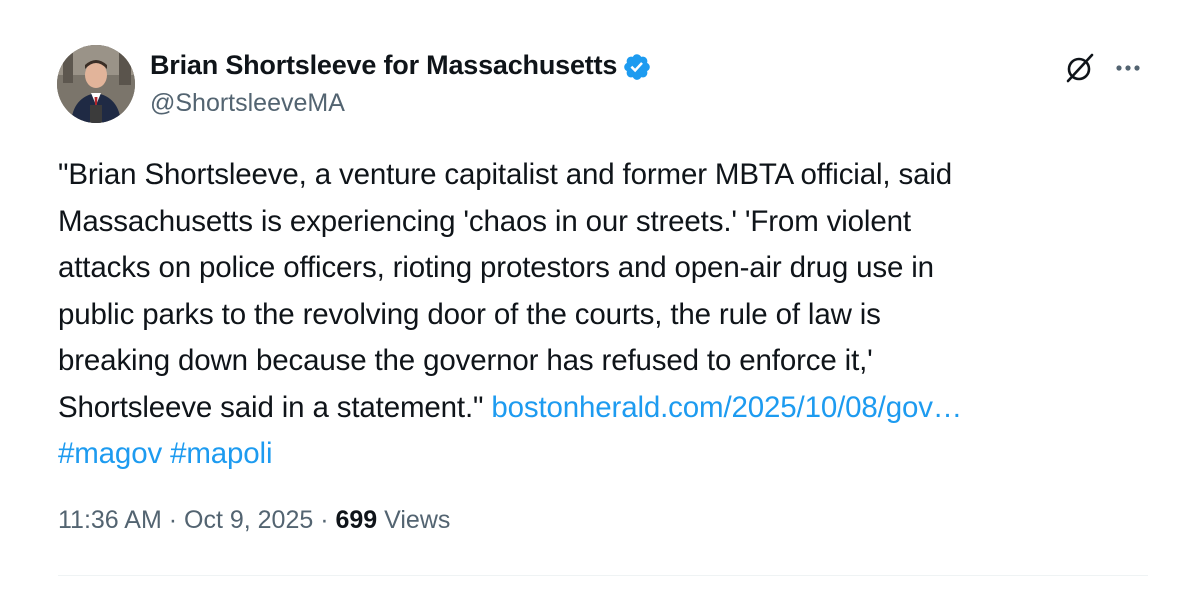  I want to click on timestamp-time: 11:36 AM, so click(110, 520).